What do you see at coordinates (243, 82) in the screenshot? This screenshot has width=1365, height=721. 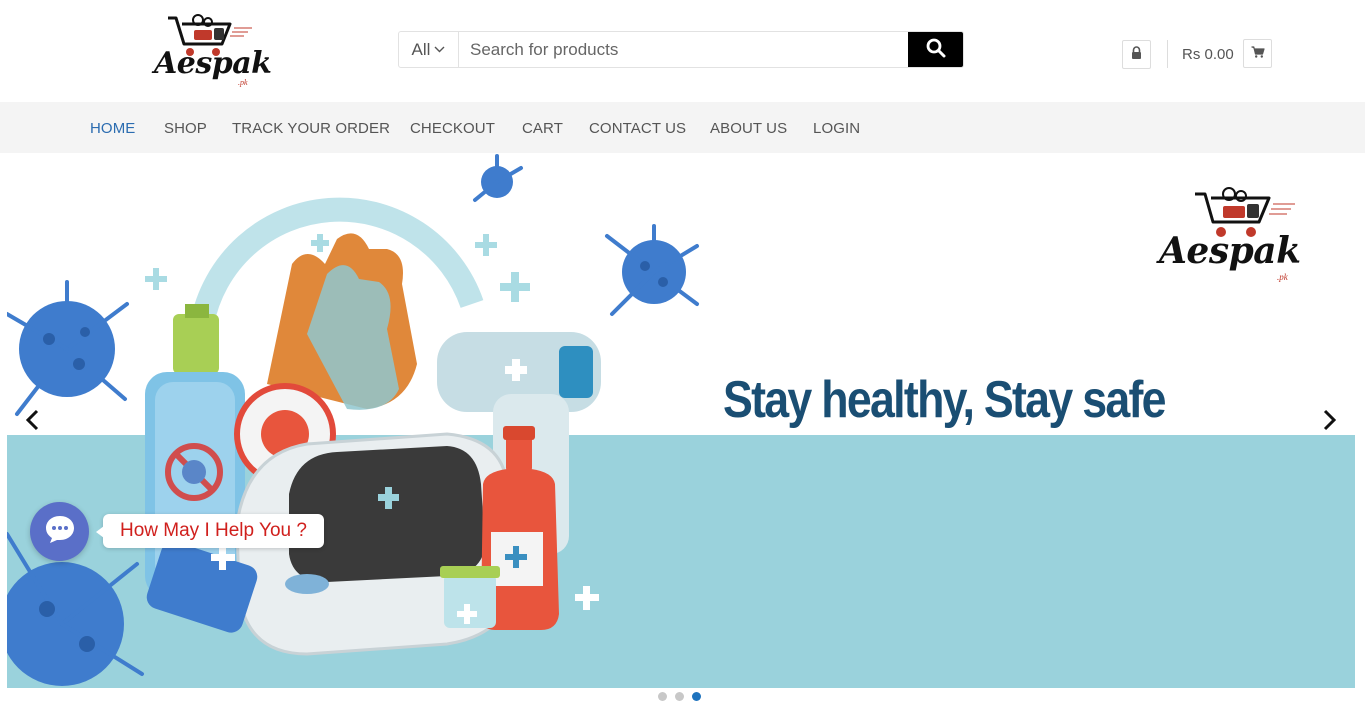 I see `logo-domain-suffix: .pk` at bounding box center [243, 82].